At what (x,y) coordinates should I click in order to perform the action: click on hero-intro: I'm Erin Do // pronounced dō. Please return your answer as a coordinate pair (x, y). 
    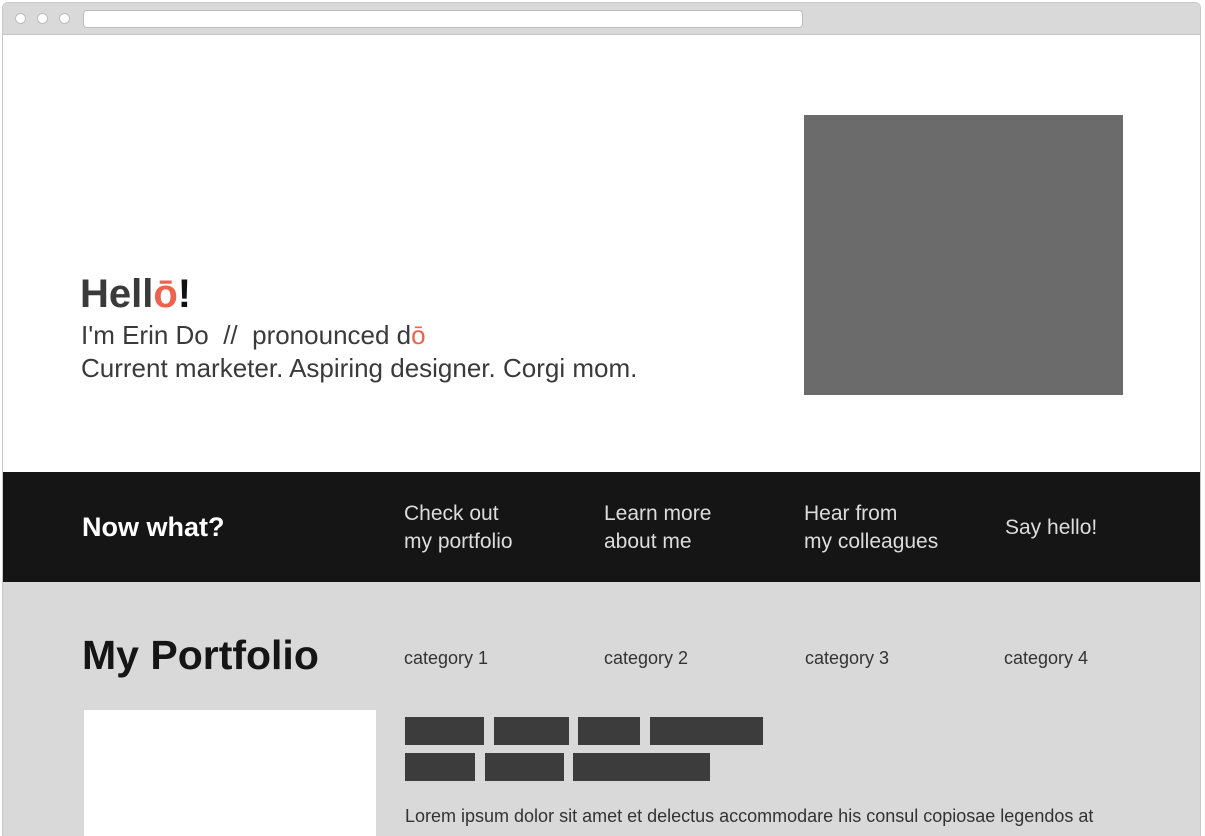
    Looking at the image, I should click on (253, 335).